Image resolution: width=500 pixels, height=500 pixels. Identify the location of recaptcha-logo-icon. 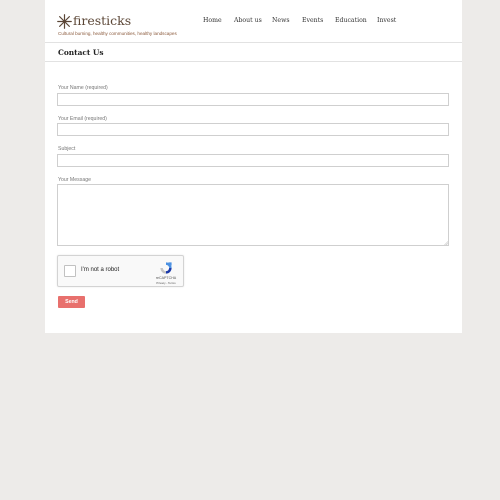
(166, 268).